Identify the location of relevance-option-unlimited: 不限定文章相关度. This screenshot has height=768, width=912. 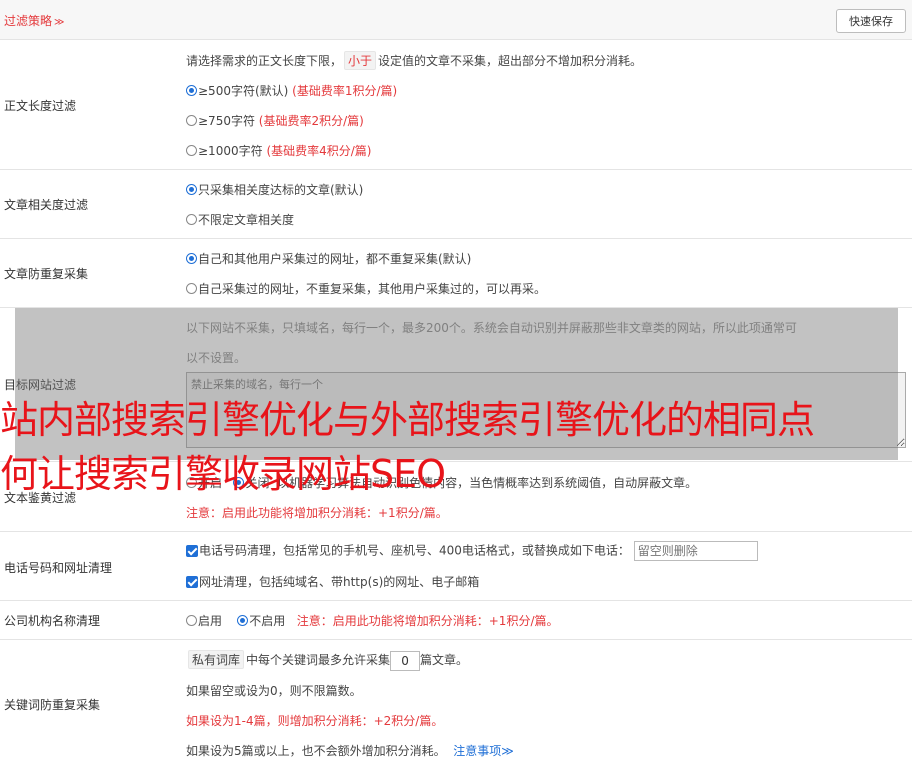
(240, 219).